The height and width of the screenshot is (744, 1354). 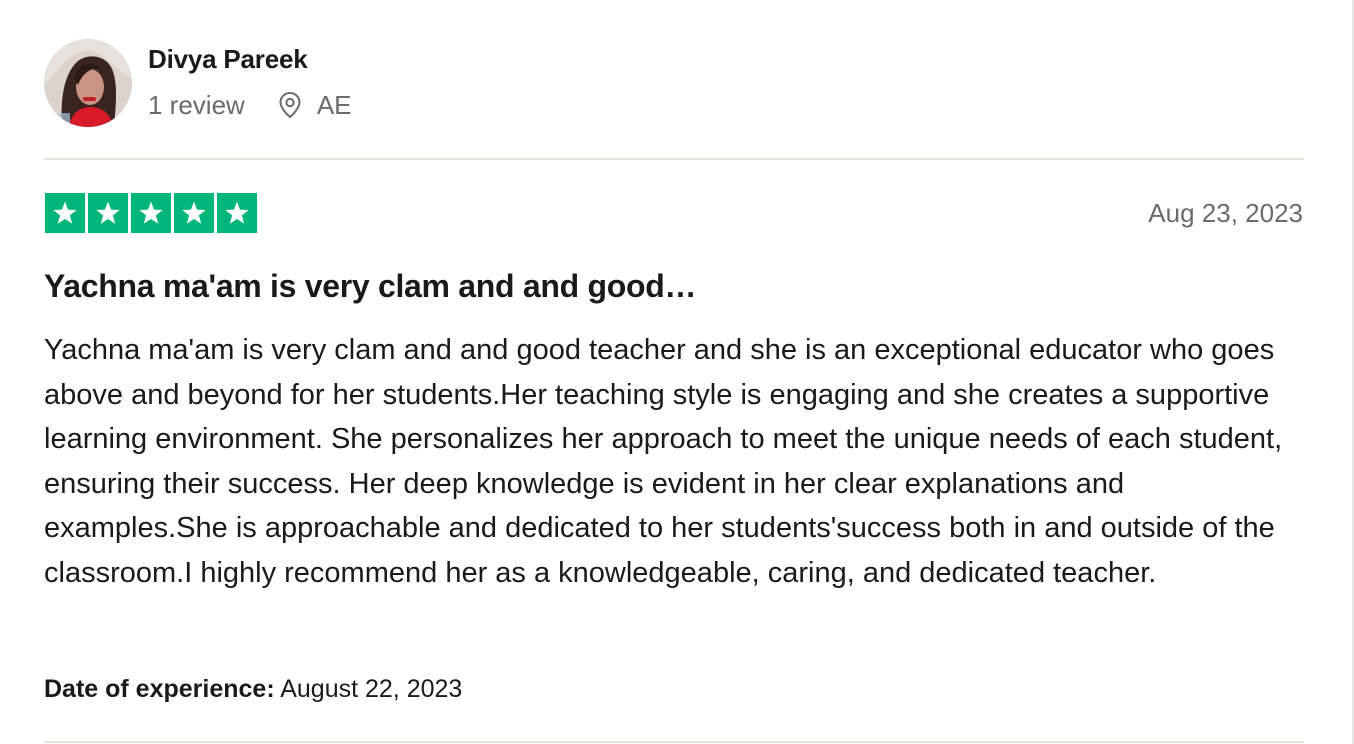 What do you see at coordinates (371, 689) in the screenshot?
I see `experience-date: August 22, 2023` at bounding box center [371, 689].